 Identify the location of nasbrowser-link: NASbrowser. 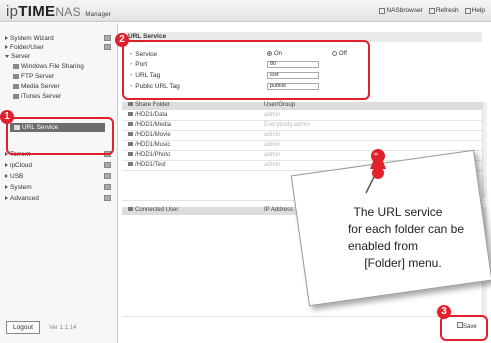
(401, 10).